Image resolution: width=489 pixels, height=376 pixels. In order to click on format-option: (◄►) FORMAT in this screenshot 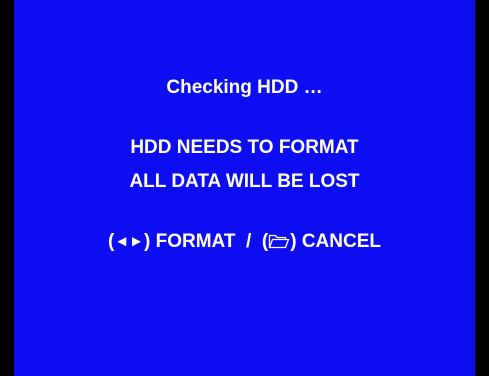, I will do `click(172, 241)`.